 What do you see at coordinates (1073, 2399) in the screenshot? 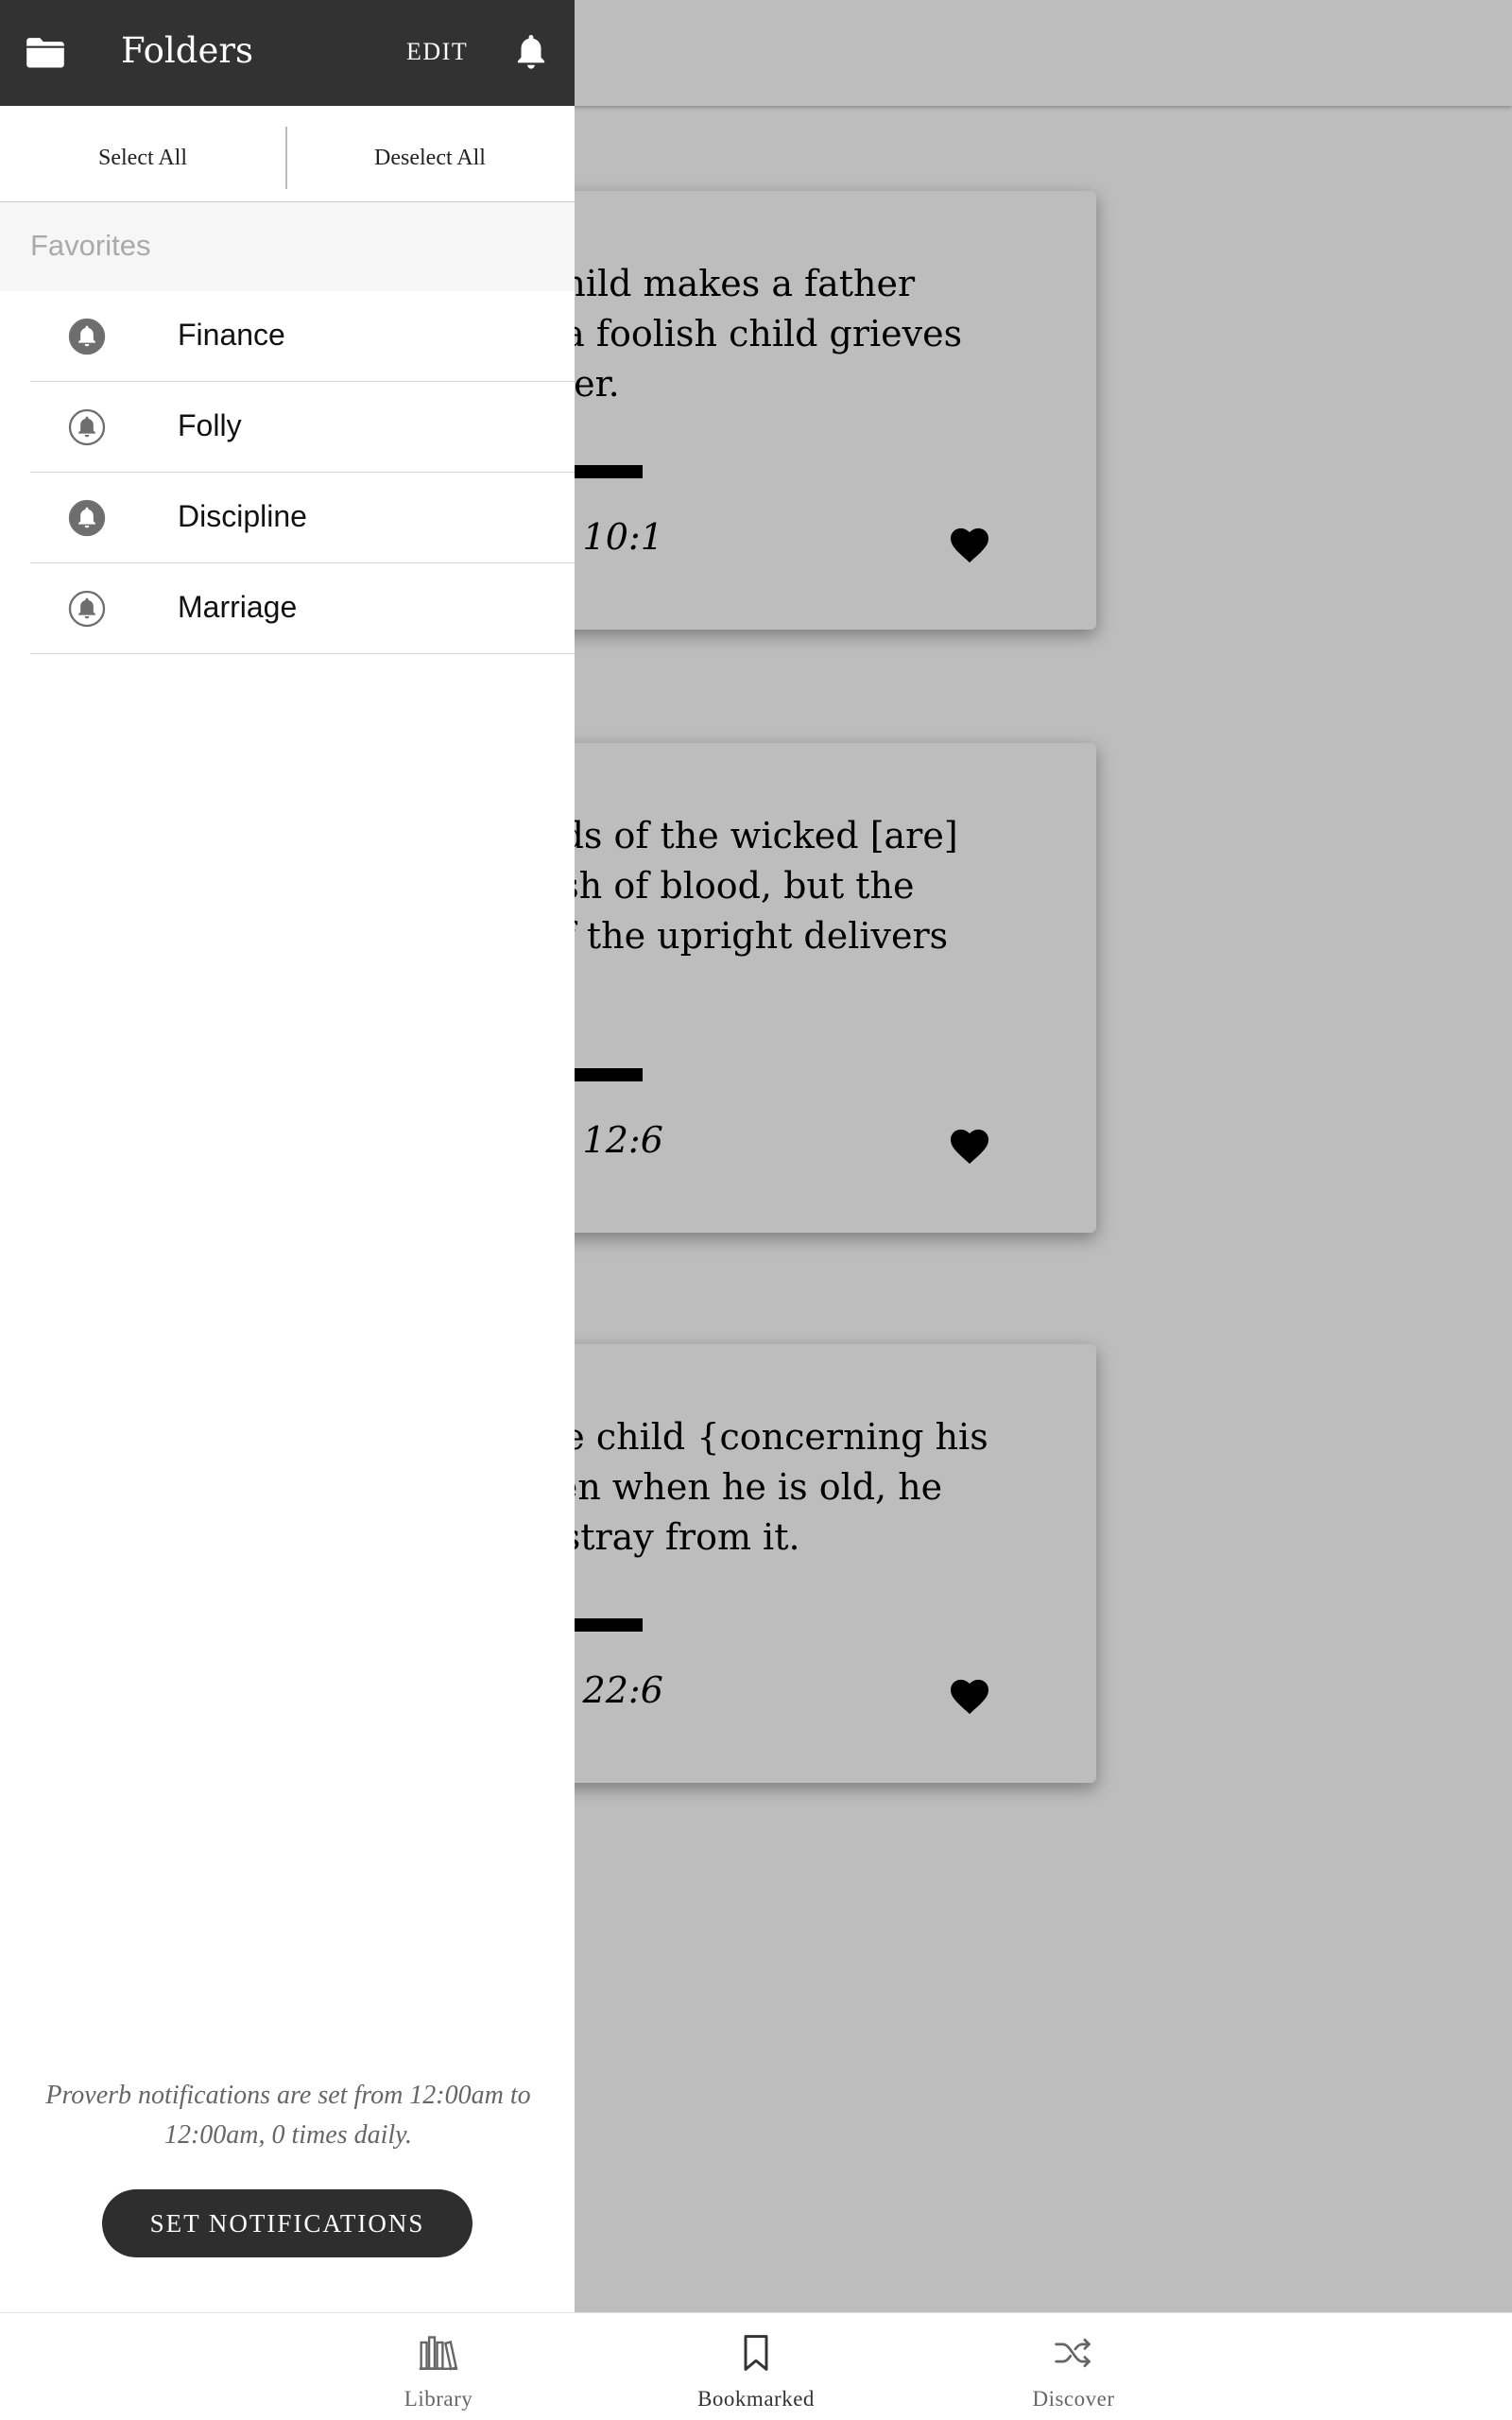
I see `tab-label: Discover` at bounding box center [1073, 2399].